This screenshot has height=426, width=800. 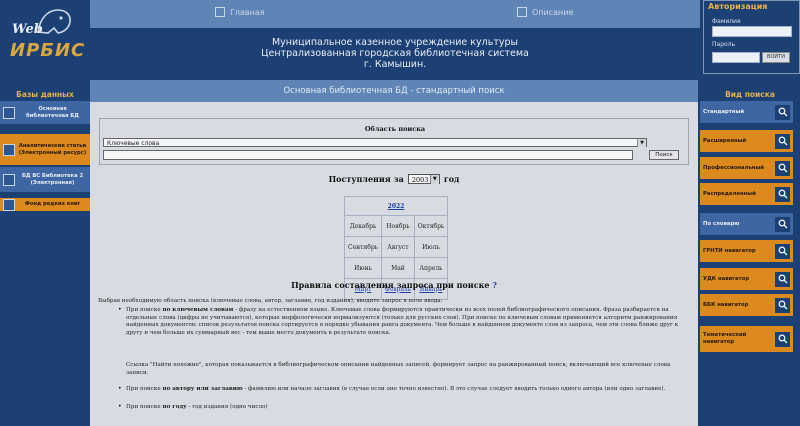 What do you see at coordinates (363, 226) in the screenshot?
I see `calendar-month: Декабрь` at bounding box center [363, 226].